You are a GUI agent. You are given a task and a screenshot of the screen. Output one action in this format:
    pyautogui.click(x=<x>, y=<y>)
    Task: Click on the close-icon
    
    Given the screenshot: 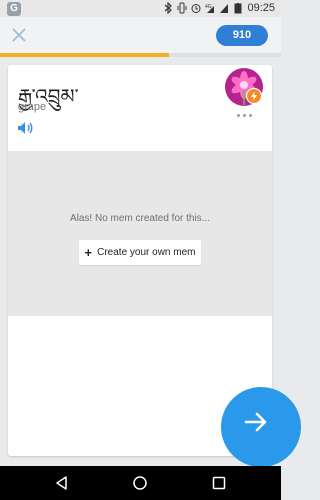 What is the action you would take?
    pyautogui.click(x=19, y=35)
    